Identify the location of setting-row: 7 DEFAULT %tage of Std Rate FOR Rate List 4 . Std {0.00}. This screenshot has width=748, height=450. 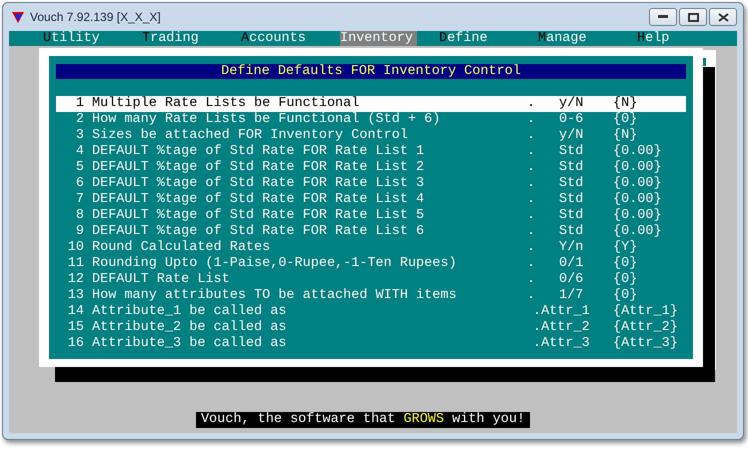
(371, 200).